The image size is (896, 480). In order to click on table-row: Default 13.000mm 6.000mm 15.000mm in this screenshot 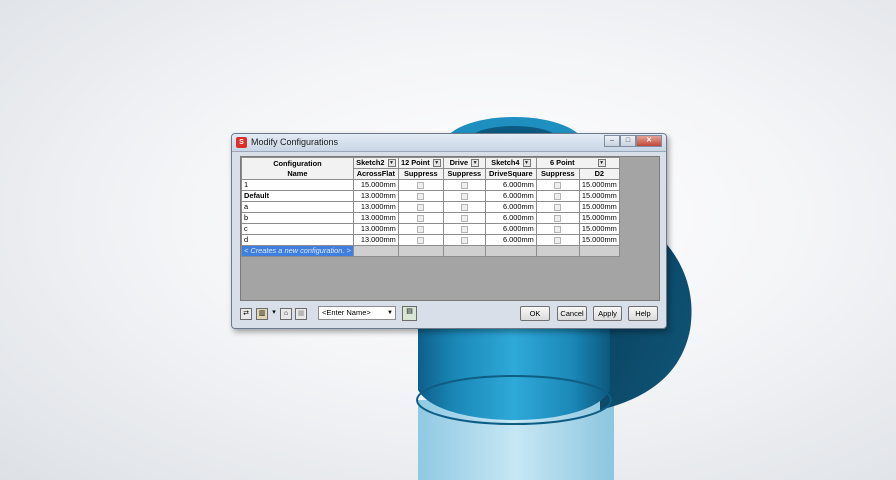, I will do `click(430, 196)`.